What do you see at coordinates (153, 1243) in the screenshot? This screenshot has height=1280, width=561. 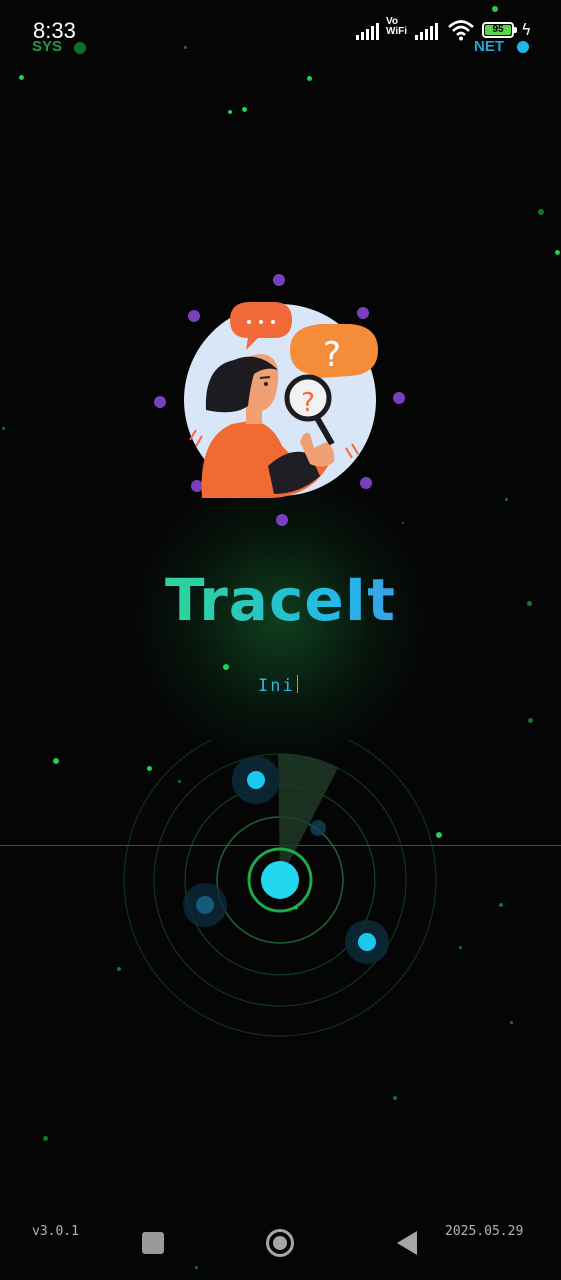 I see `recents-square-icon` at bounding box center [153, 1243].